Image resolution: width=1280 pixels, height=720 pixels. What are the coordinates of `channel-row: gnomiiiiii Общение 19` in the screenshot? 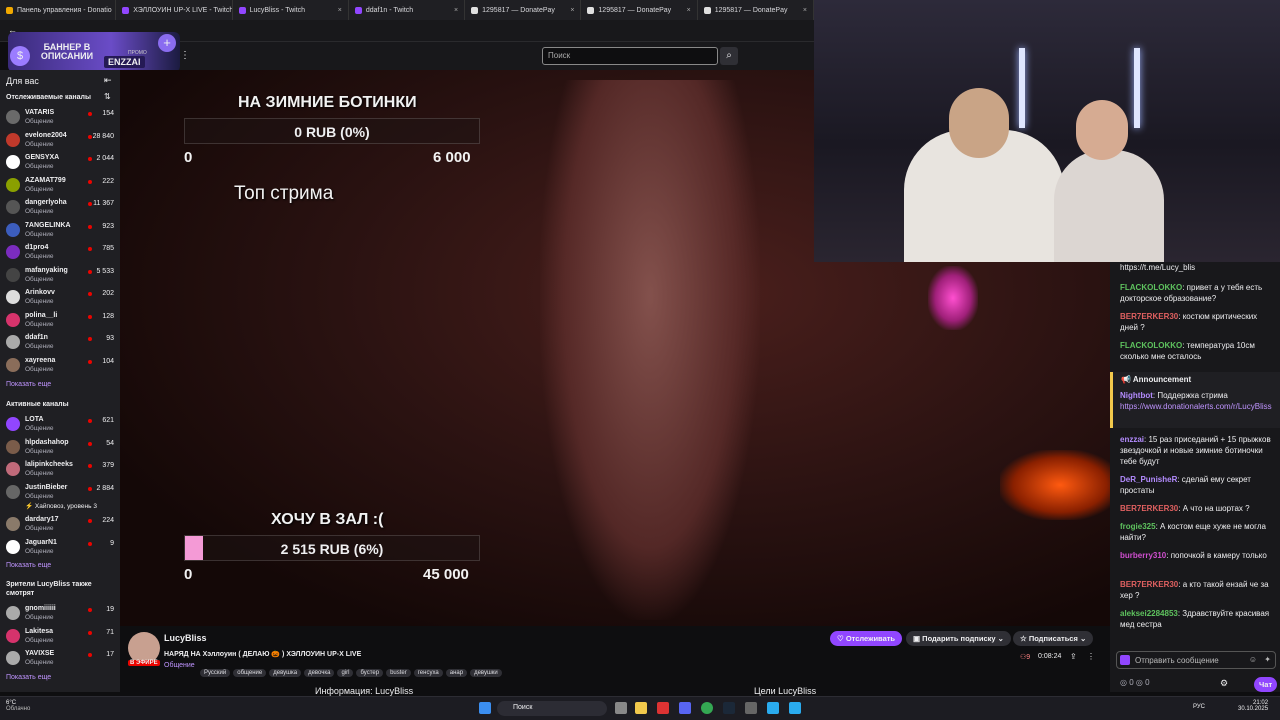 It's located at (61, 613).